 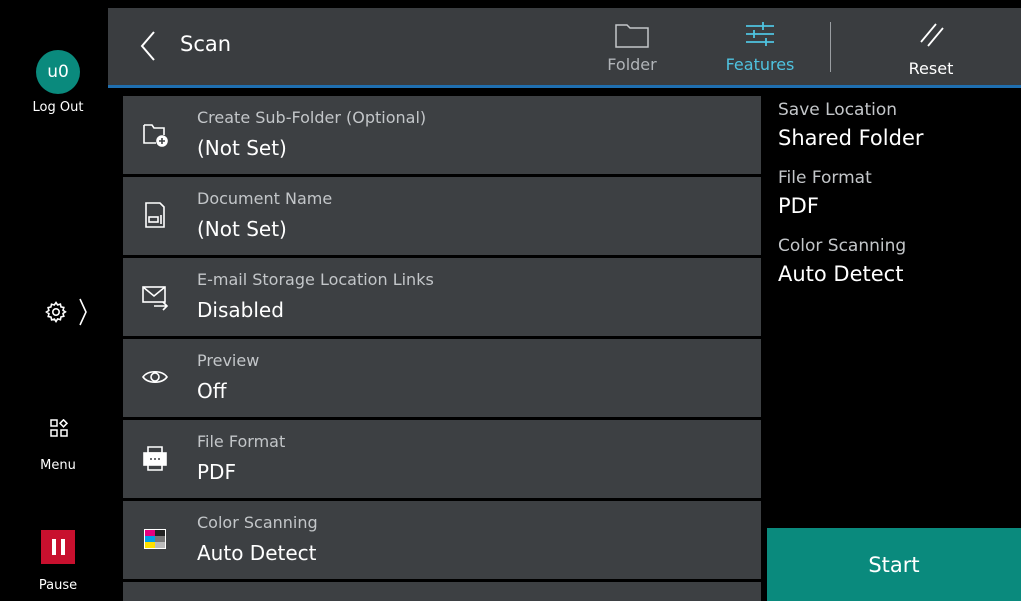 I want to click on feature-value: Off, so click(x=212, y=391).